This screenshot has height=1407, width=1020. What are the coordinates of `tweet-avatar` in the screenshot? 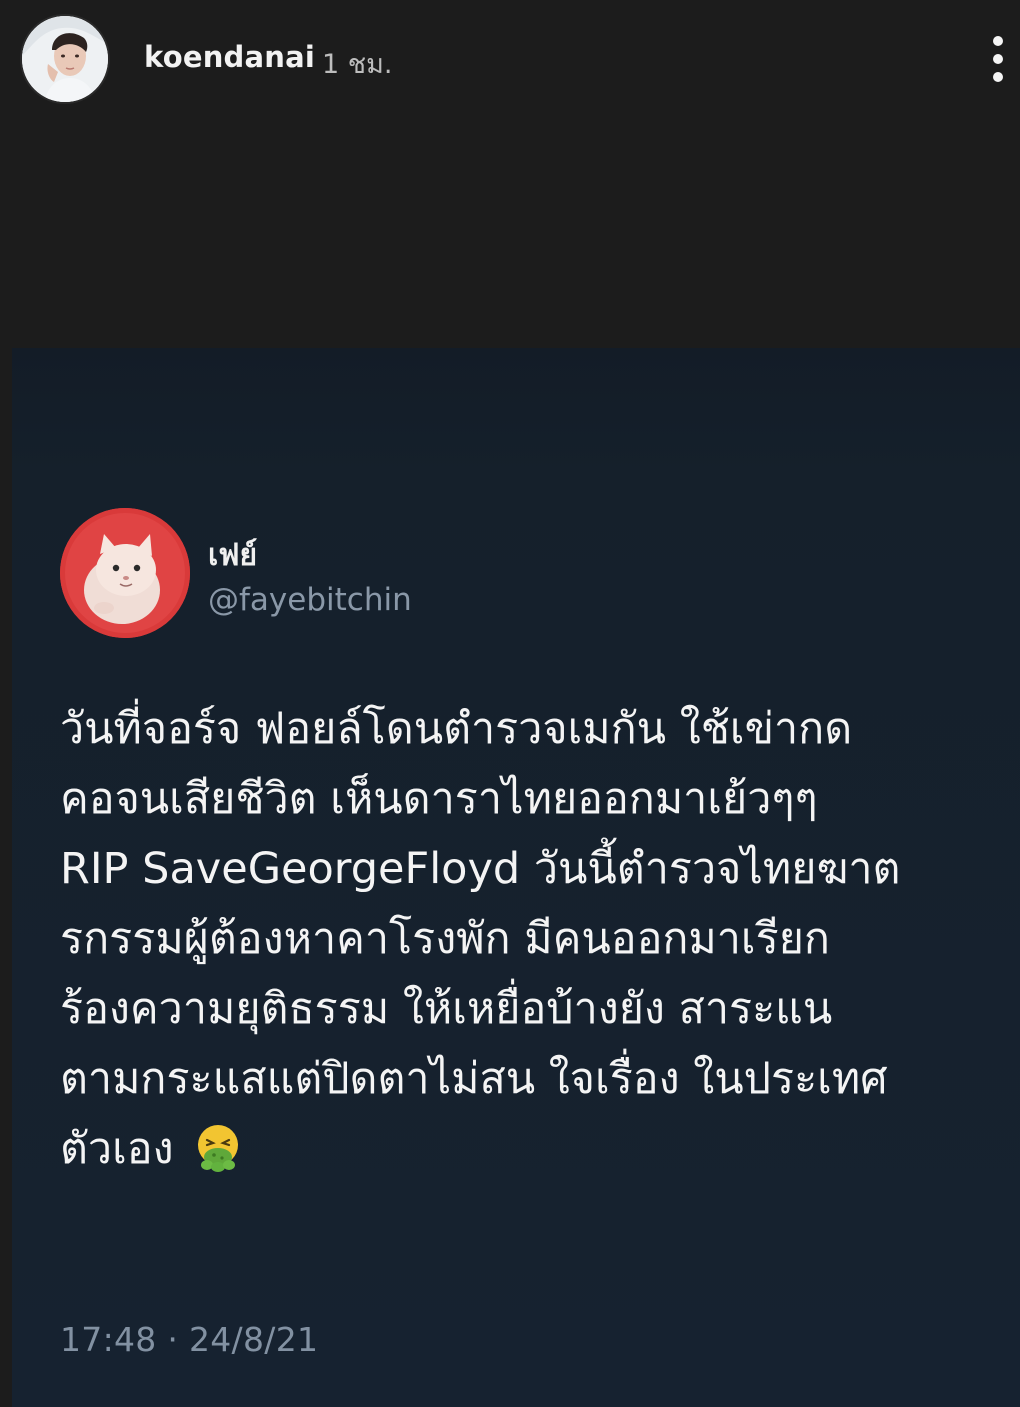 It's located at (125, 573).